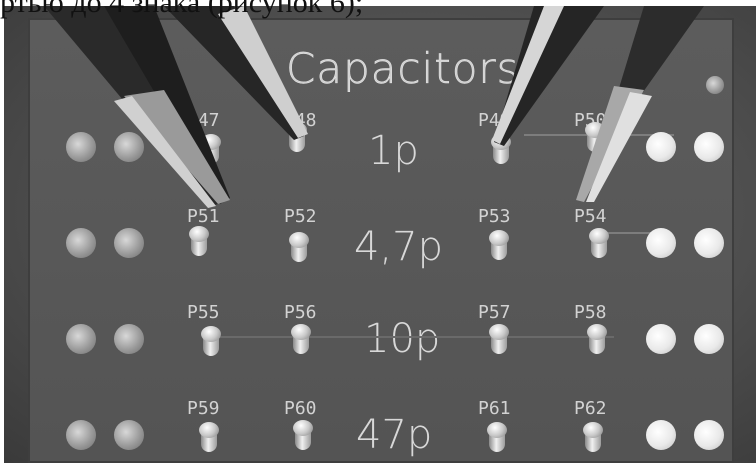 The height and width of the screenshot is (463, 756). I want to click on pin-label: P52, so click(300, 216).